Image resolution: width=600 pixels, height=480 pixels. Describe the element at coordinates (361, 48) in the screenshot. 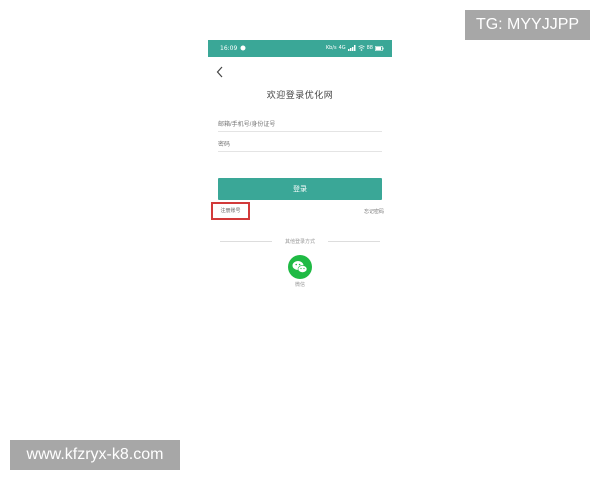

I see `wifi-icon` at that location.